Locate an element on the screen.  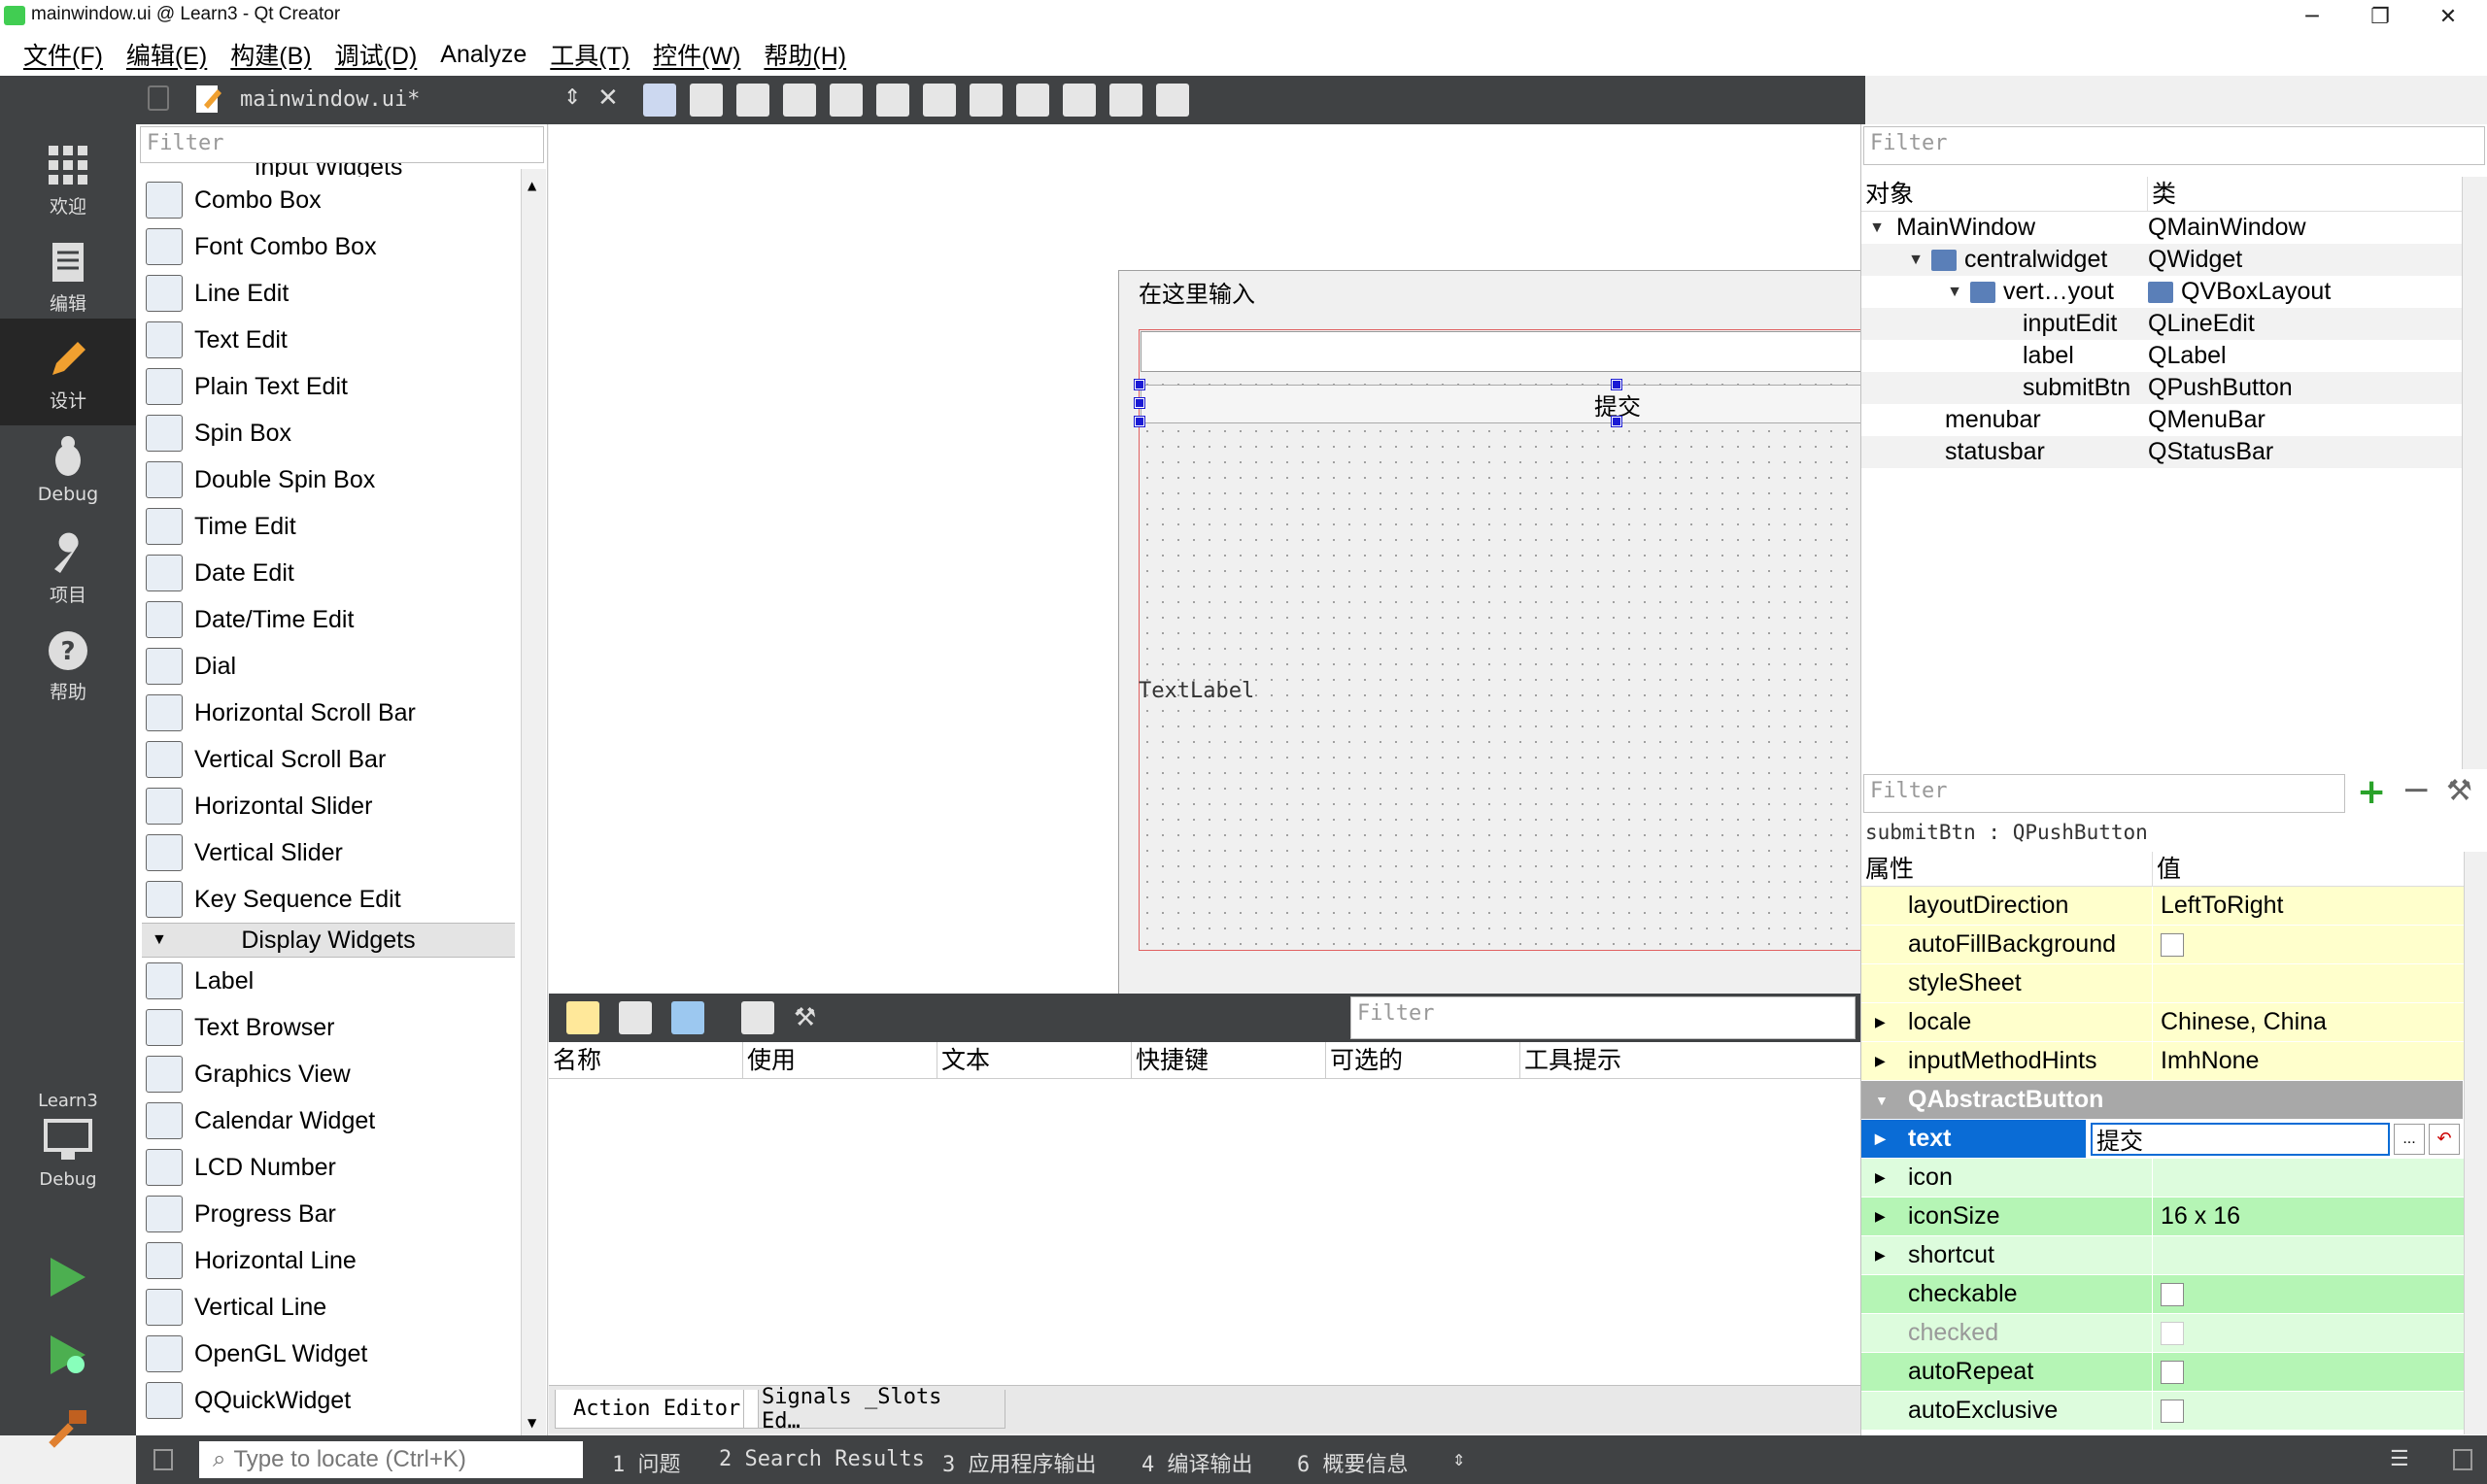
input-widgets-category: Input Widgets is located at coordinates (328, 170).